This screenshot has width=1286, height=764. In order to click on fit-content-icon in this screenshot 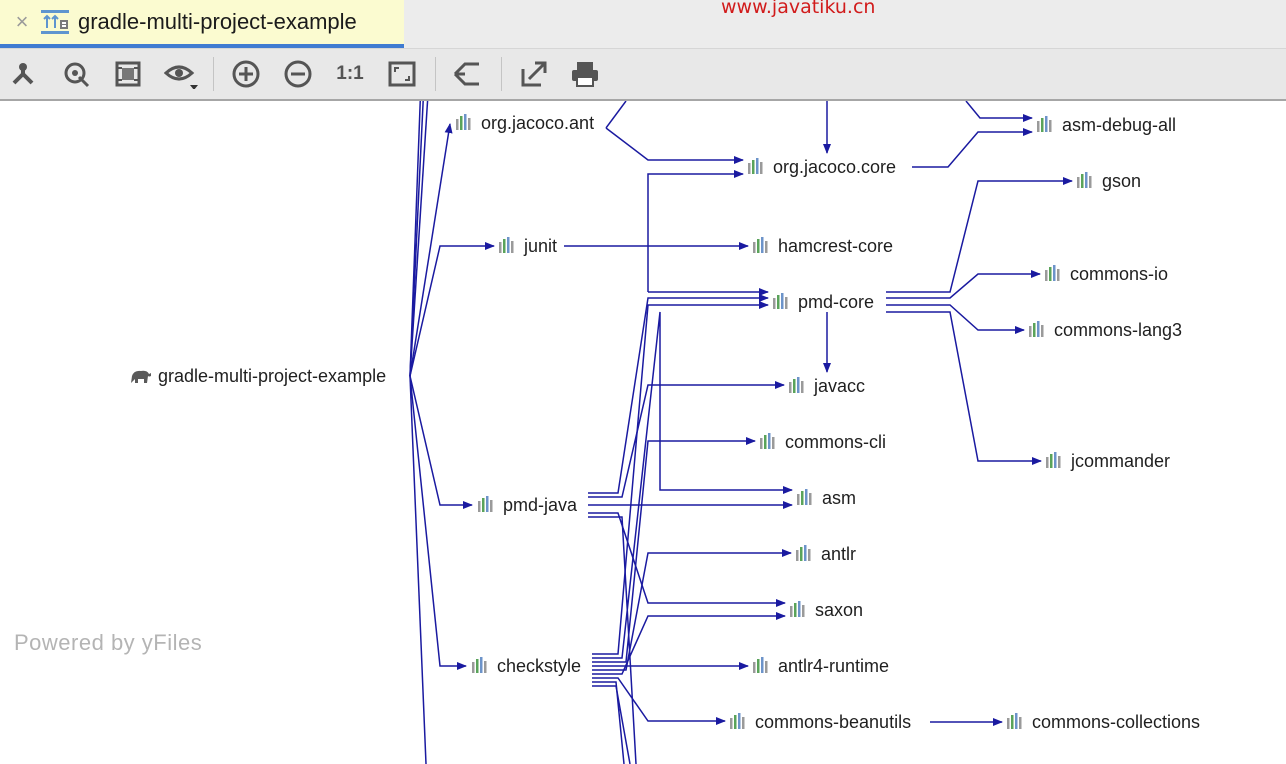, I will do `click(77, 74)`.